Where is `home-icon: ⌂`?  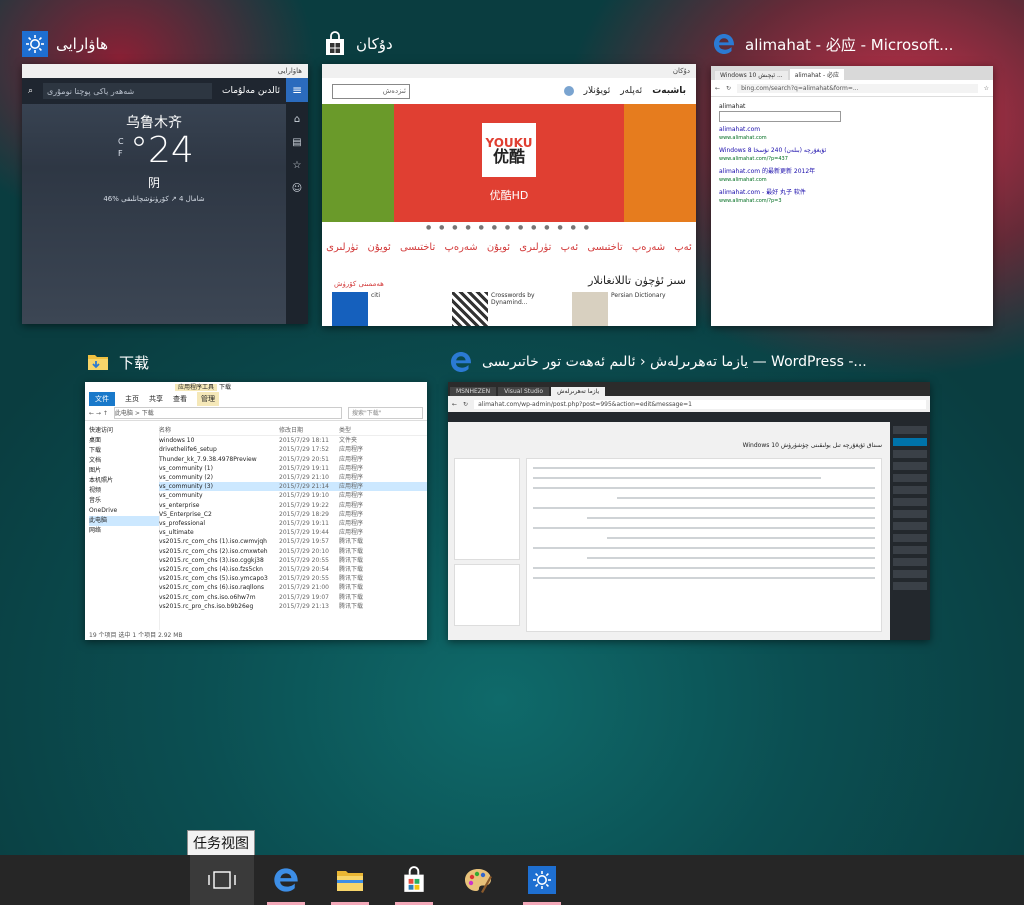 home-icon: ⌂ is located at coordinates (297, 119).